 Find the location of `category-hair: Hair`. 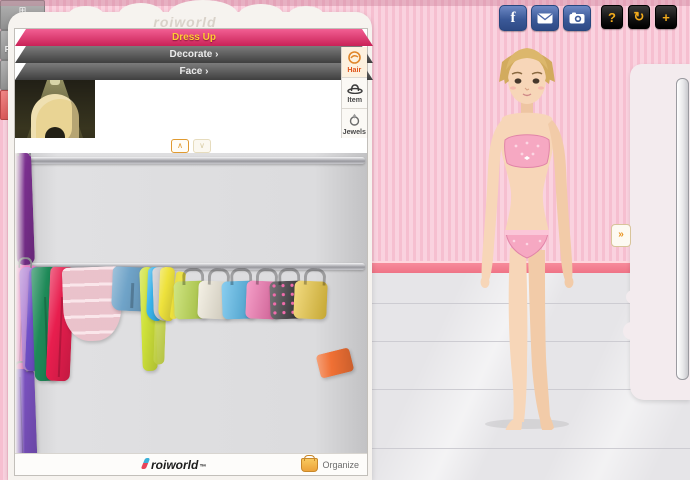

category-hair: Hair is located at coordinates (354, 62).